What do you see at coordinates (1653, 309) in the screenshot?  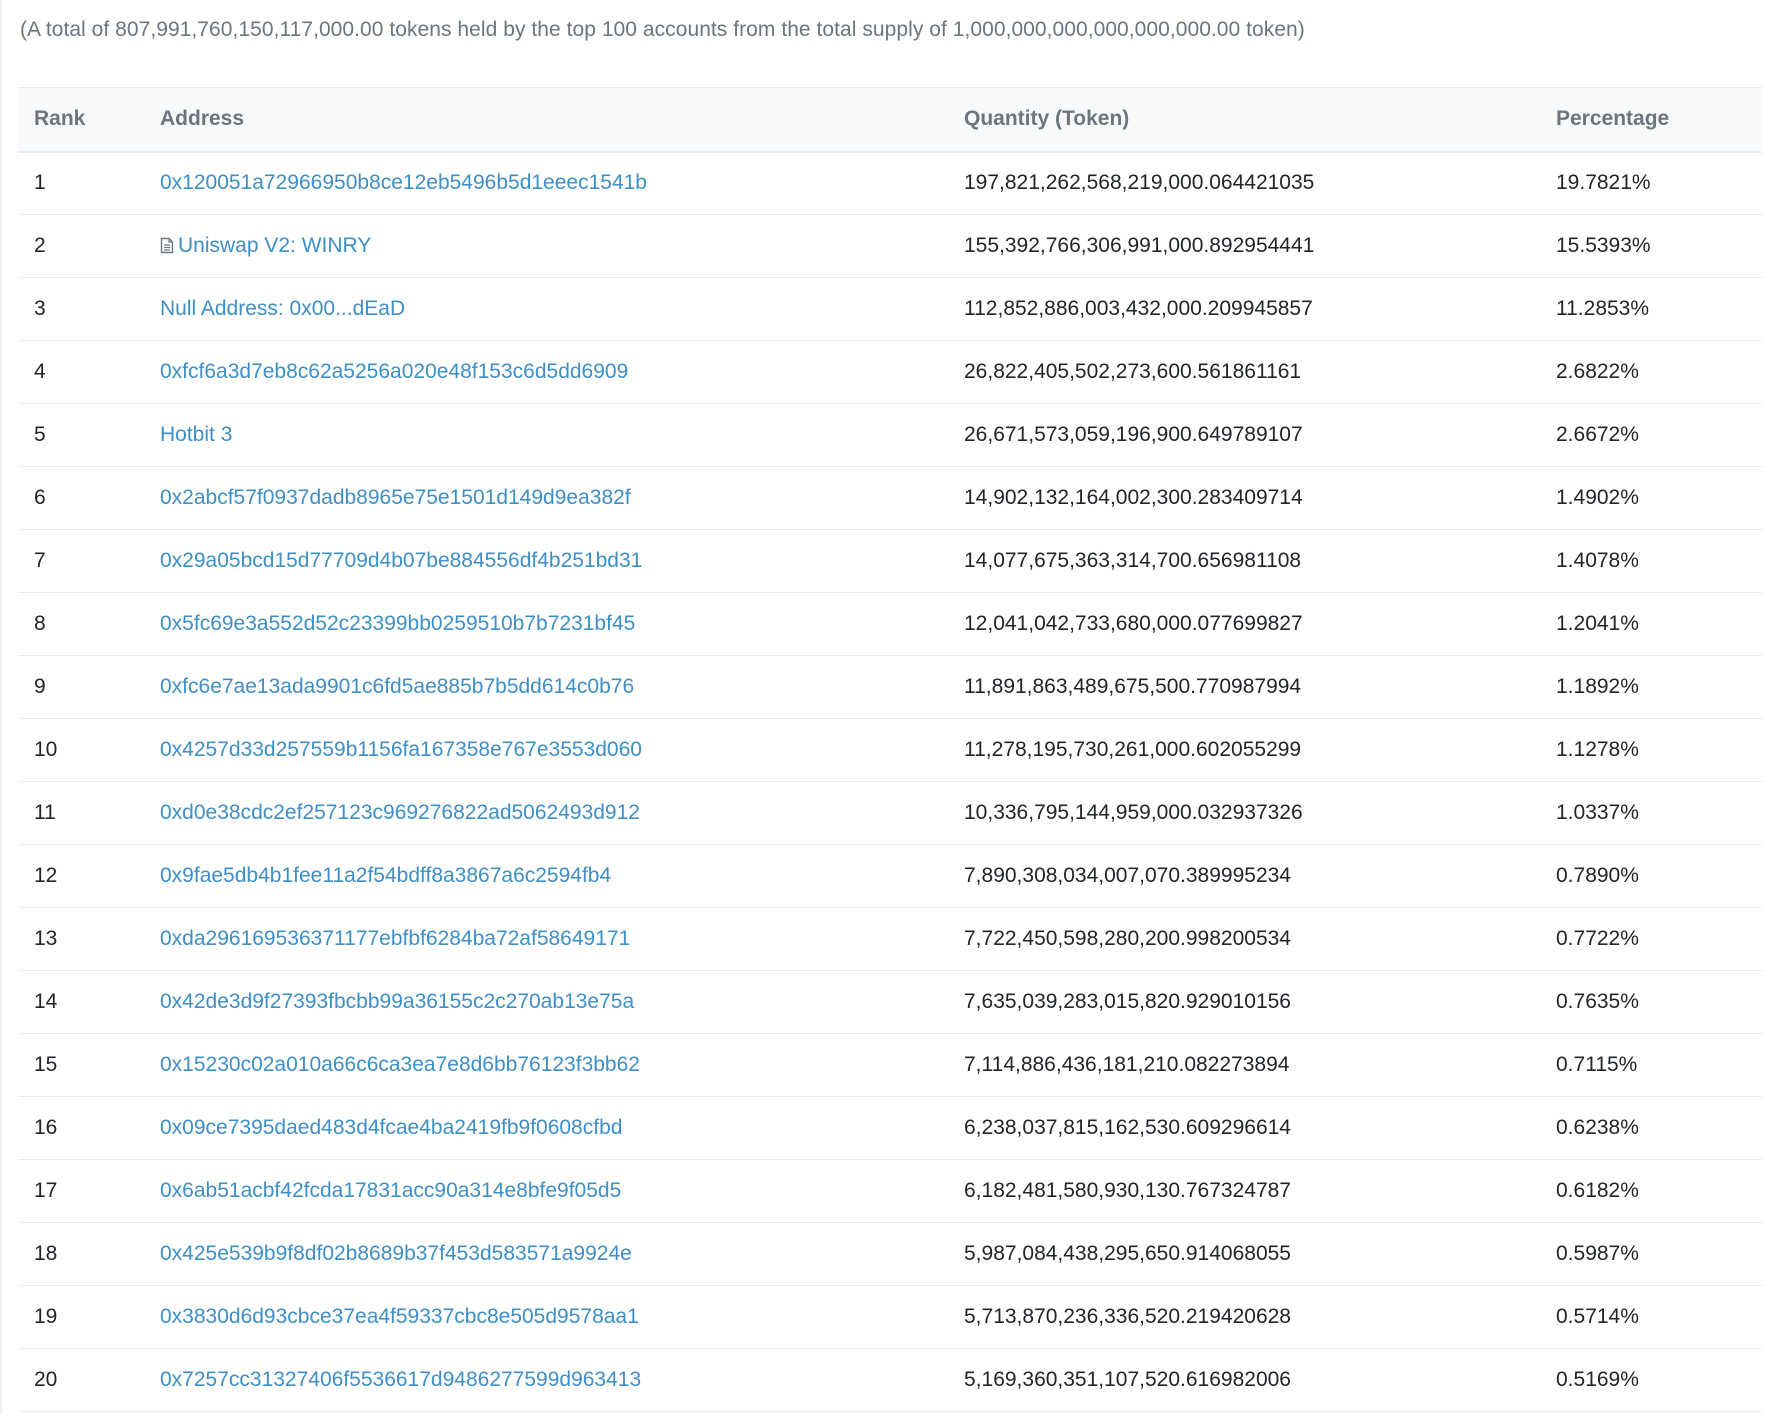 I see `percentage-cell: 11.2853%` at bounding box center [1653, 309].